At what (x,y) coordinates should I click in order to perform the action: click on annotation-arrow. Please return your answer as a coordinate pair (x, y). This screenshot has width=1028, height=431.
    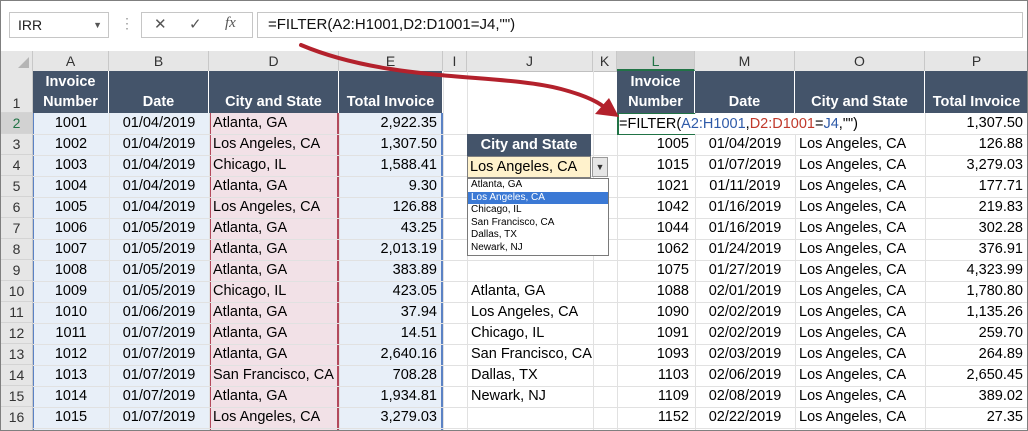
    Looking at the image, I should click on (459, 80).